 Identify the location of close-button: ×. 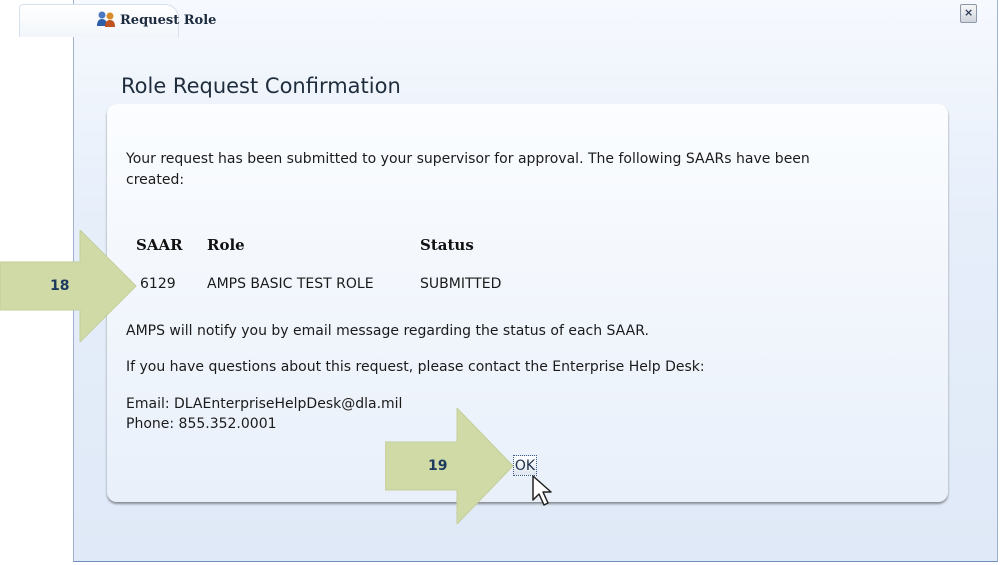
(968, 13).